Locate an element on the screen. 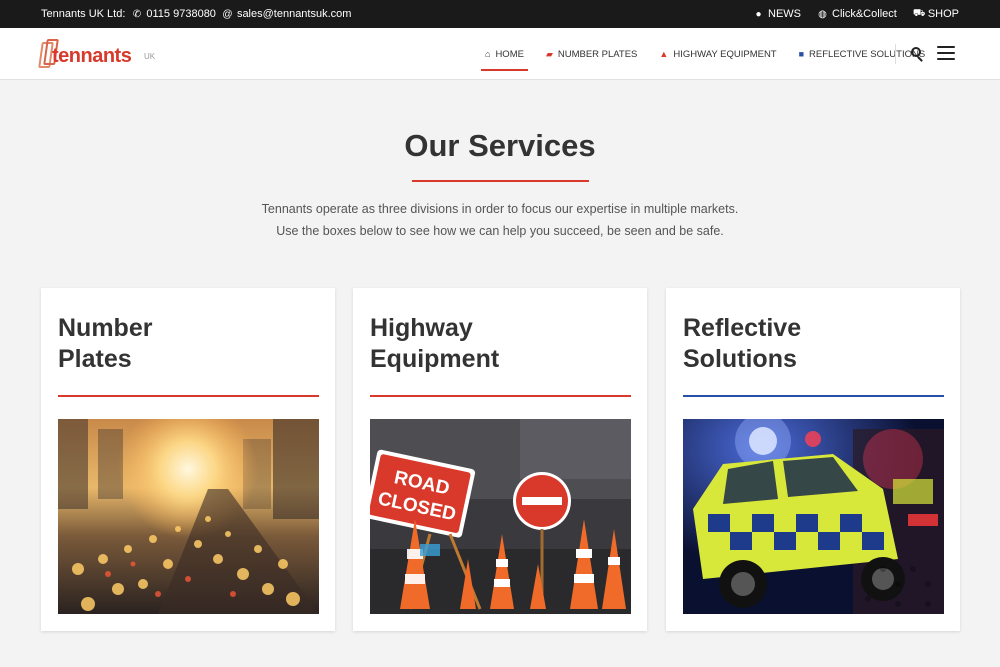  nav-home-label: HOME is located at coordinates (509, 54).